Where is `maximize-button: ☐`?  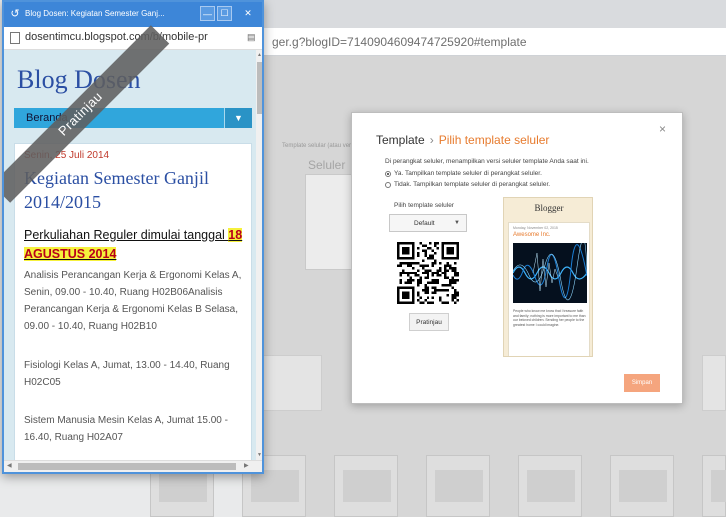 maximize-button: ☐ is located at coordinates (224, 13).